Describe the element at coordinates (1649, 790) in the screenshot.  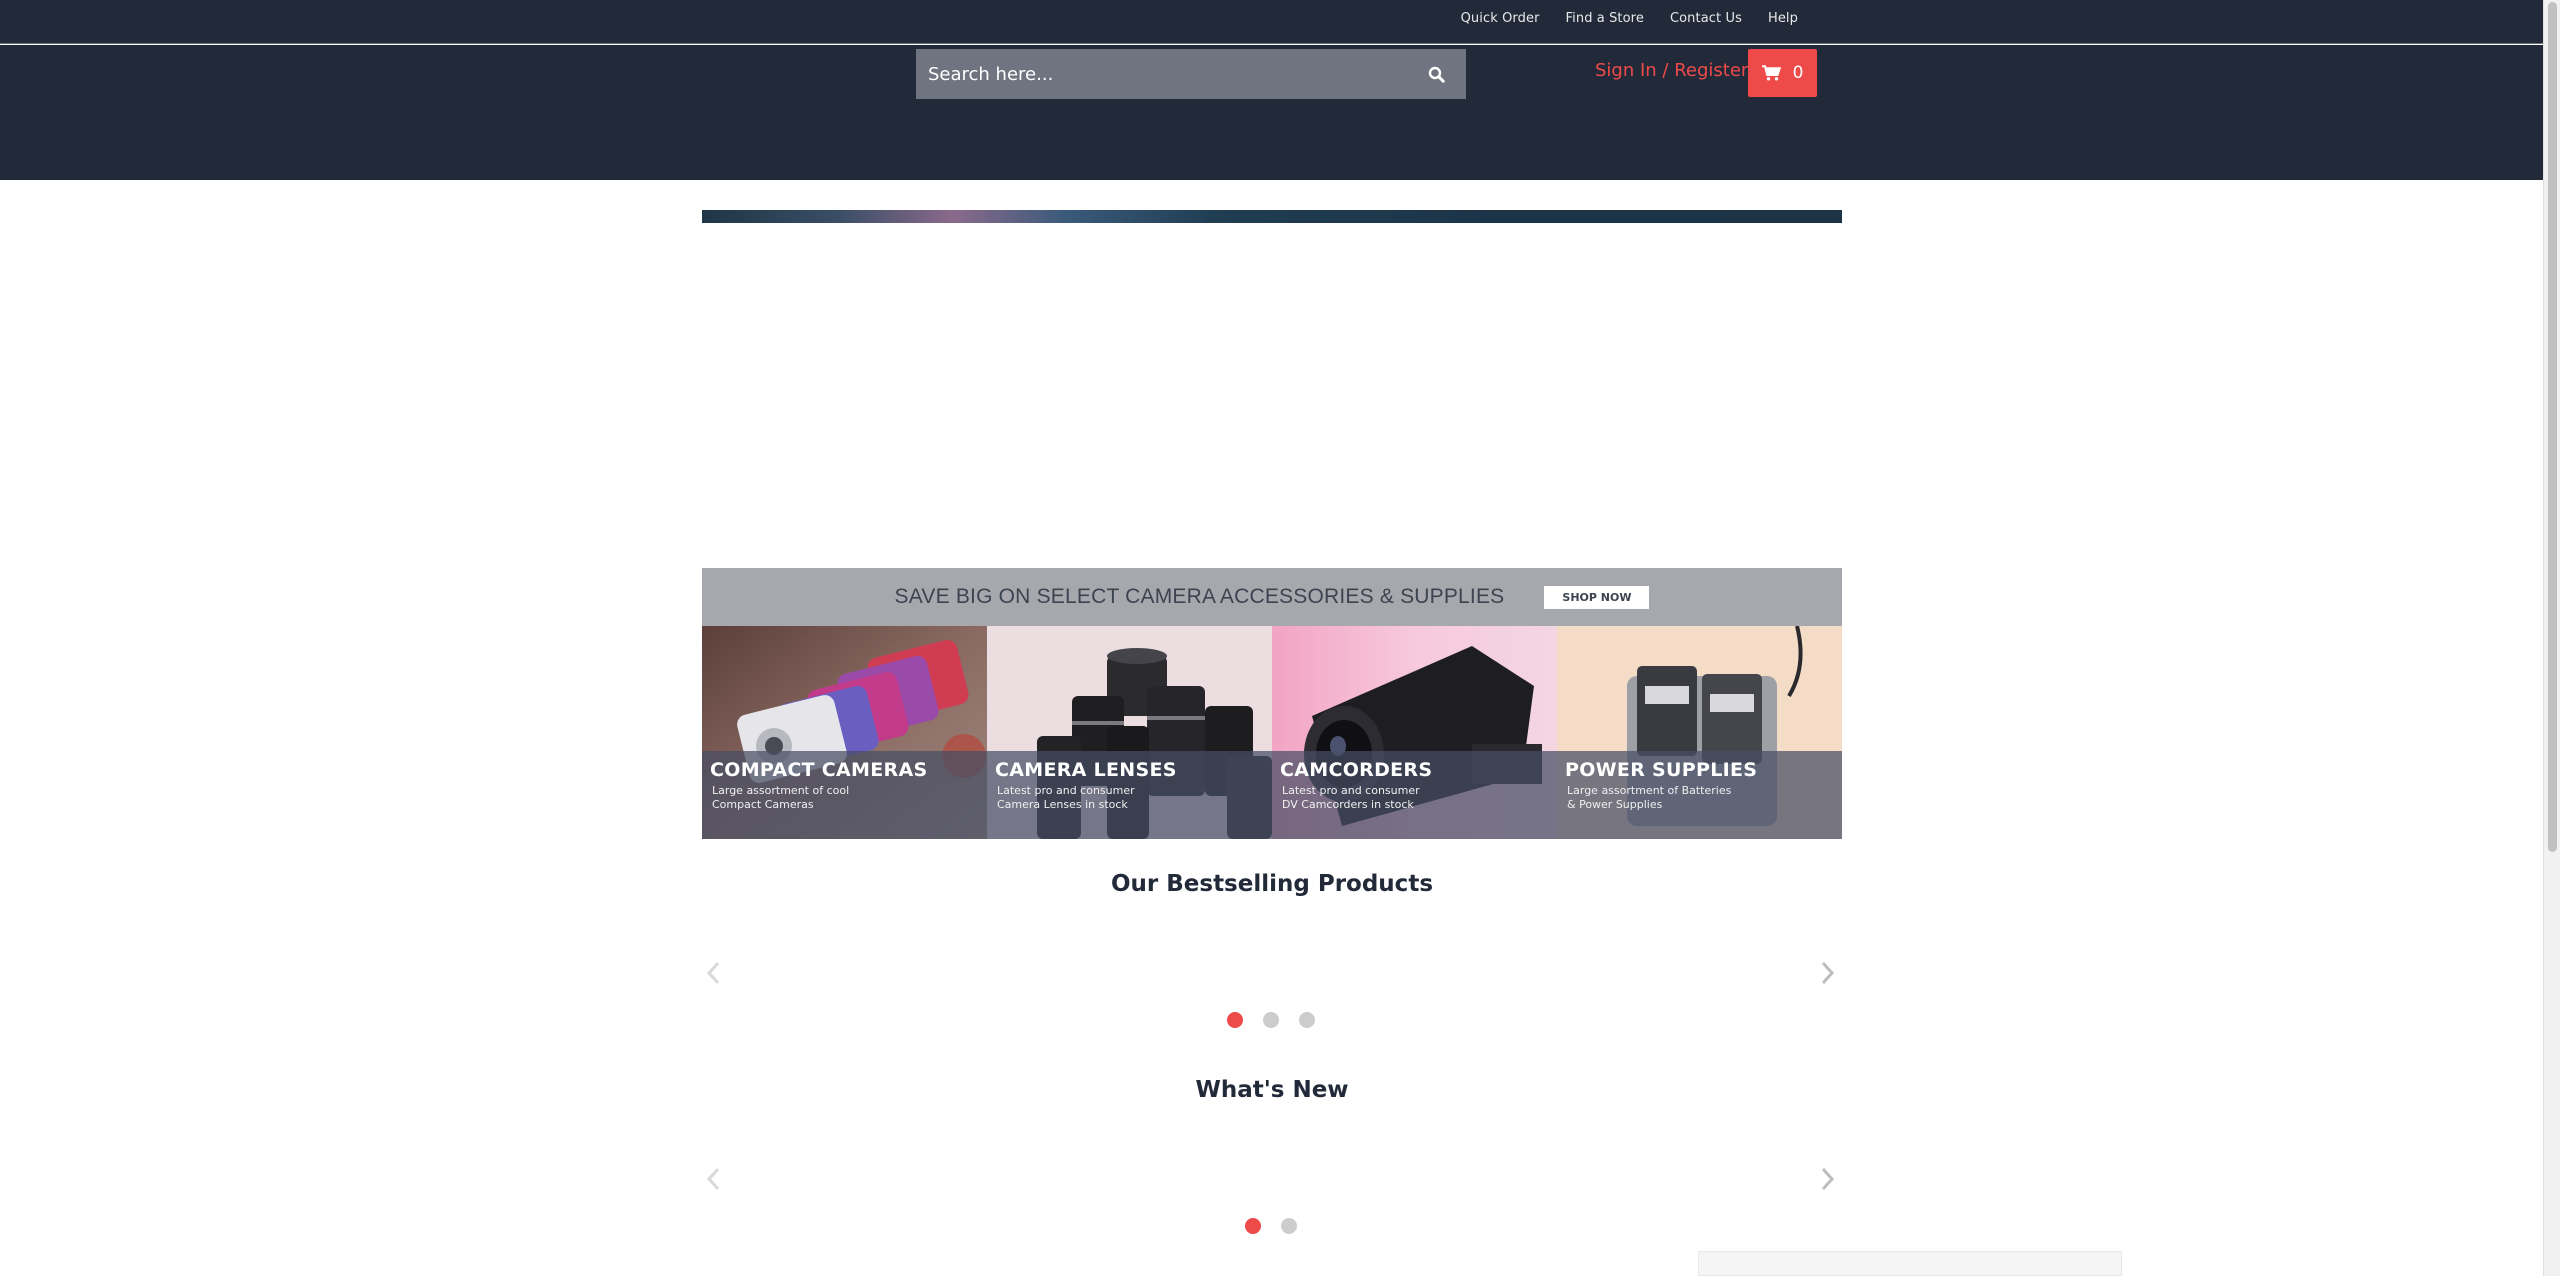
I see `tile-description: Large assortment of Batteries` at that location.